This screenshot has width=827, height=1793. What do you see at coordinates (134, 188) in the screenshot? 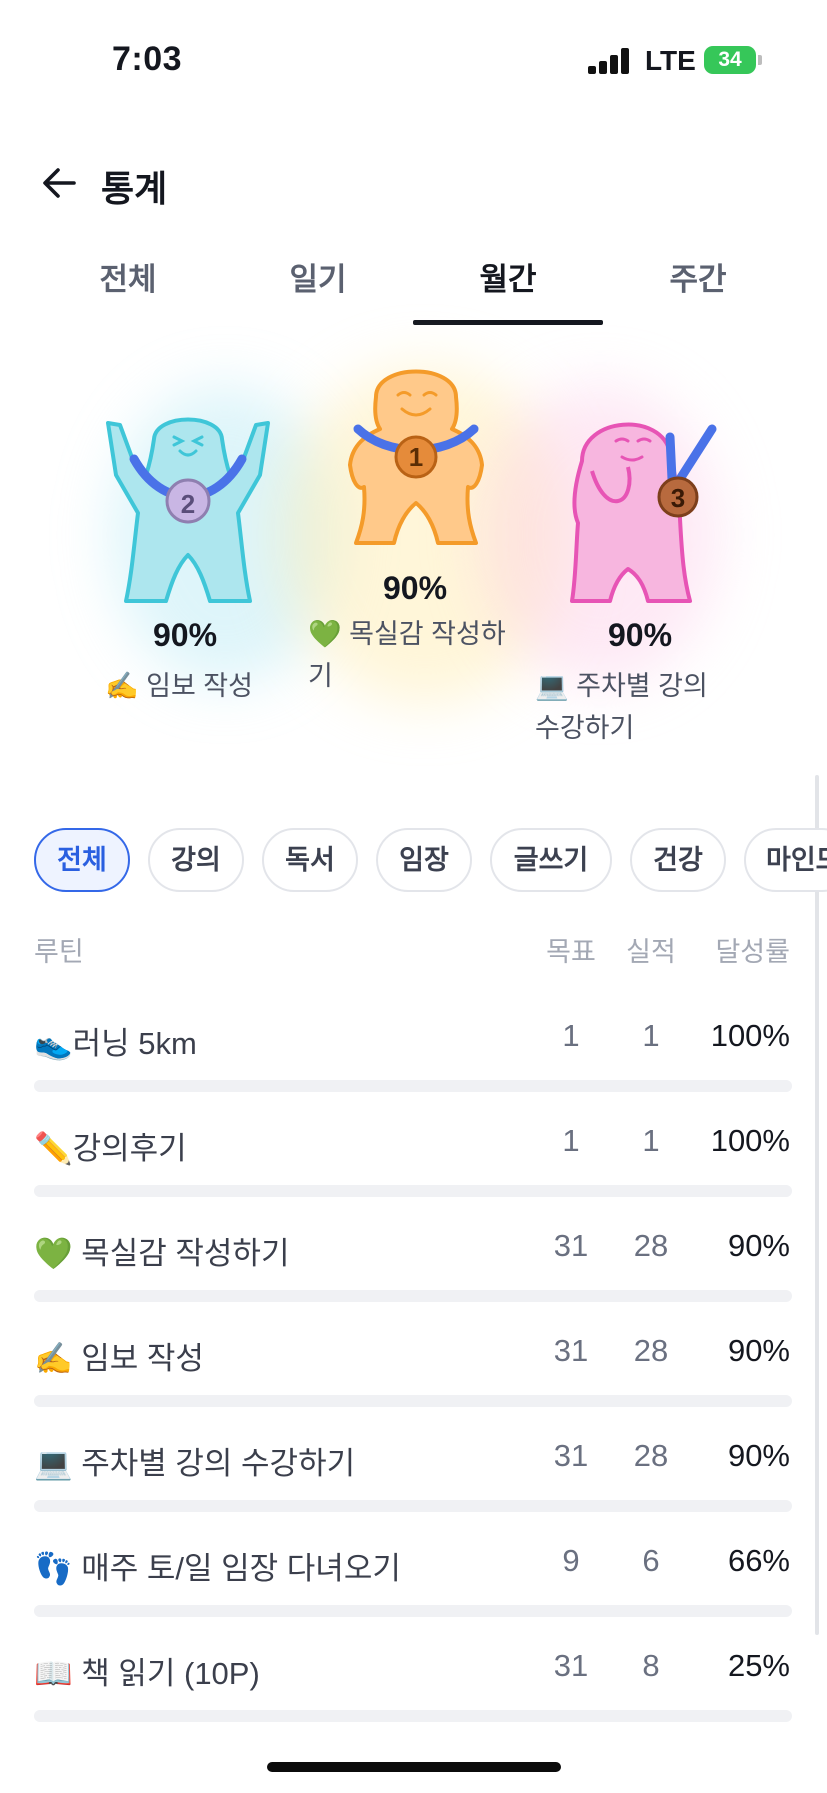
I see `page-title: 통계` at bounding box center [134, 188].